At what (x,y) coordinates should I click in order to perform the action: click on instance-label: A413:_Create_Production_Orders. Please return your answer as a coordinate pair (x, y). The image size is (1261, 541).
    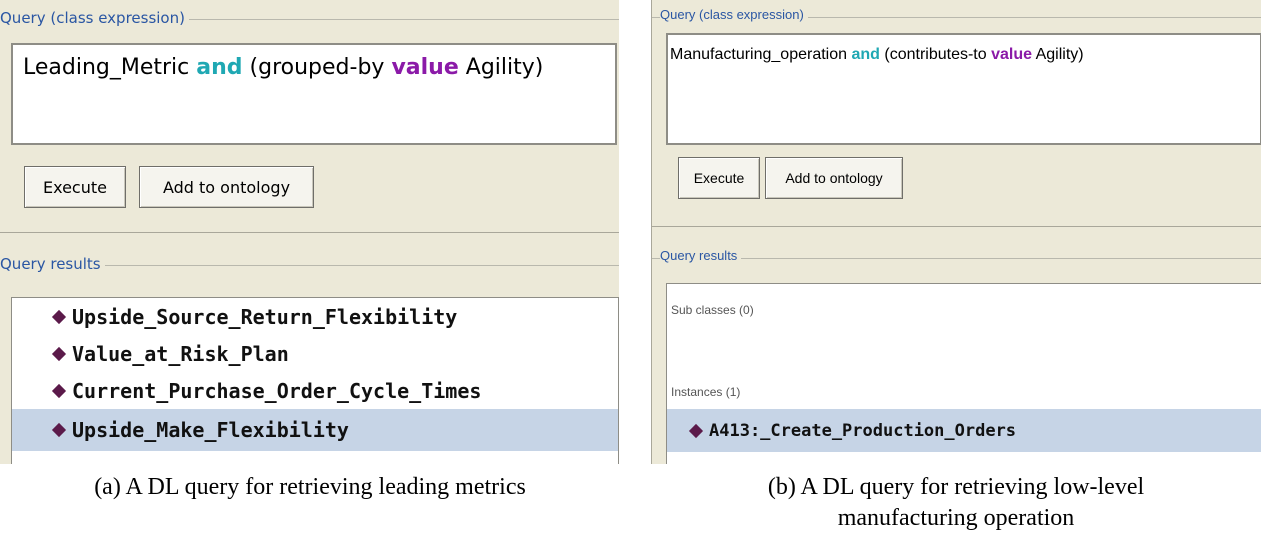
    Looking at the image, I should click on (863, 430).